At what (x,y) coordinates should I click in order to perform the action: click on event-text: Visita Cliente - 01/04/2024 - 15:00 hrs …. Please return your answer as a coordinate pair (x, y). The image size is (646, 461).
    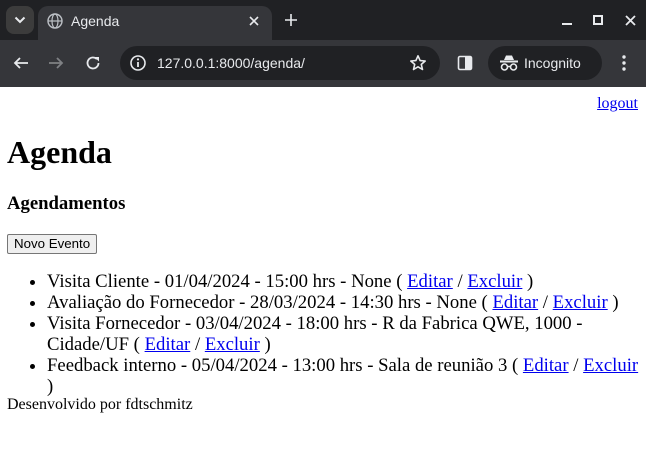
    Looking at the image, I should click on (225, 281).